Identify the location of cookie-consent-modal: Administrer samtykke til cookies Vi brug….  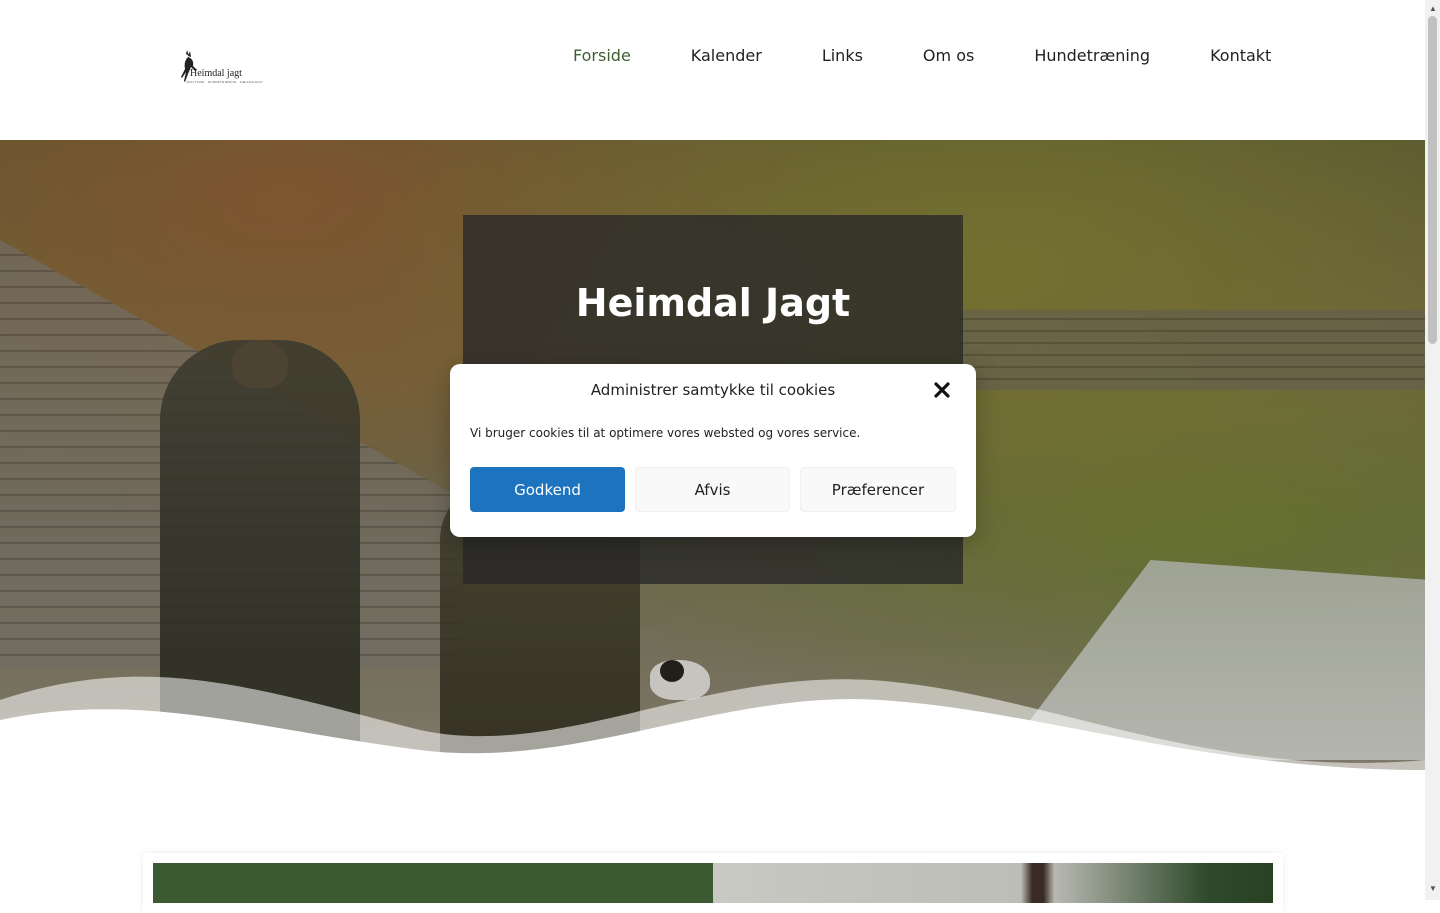
(713, 450).